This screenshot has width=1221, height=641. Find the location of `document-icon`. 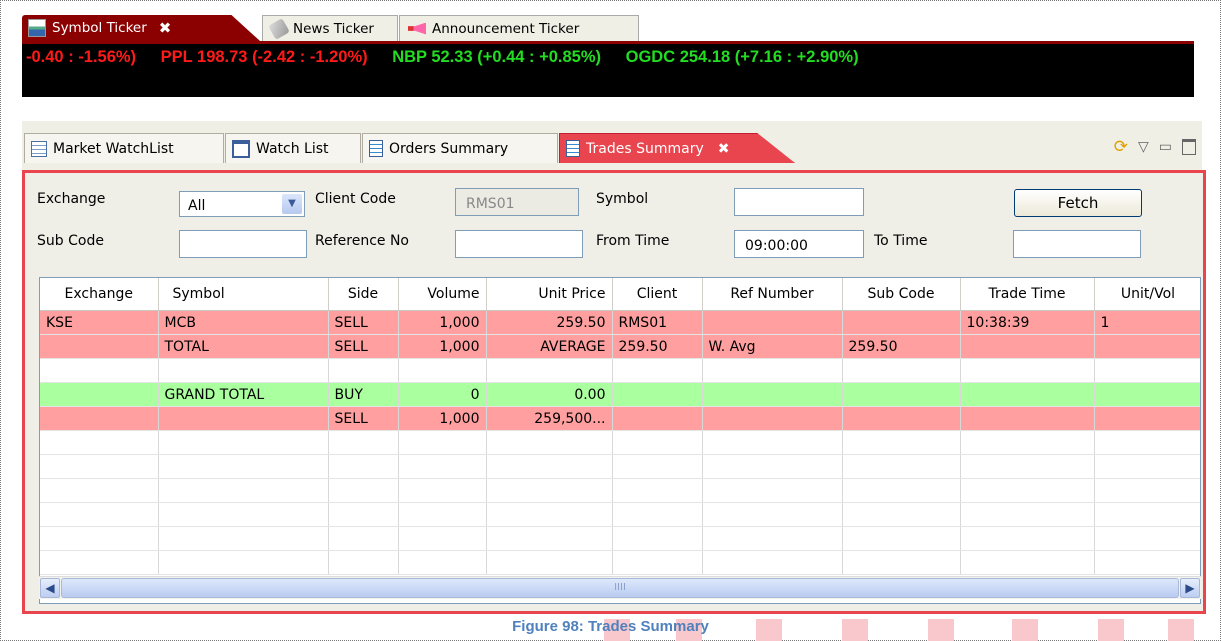

document-icon is located at coordinates (573, 148).